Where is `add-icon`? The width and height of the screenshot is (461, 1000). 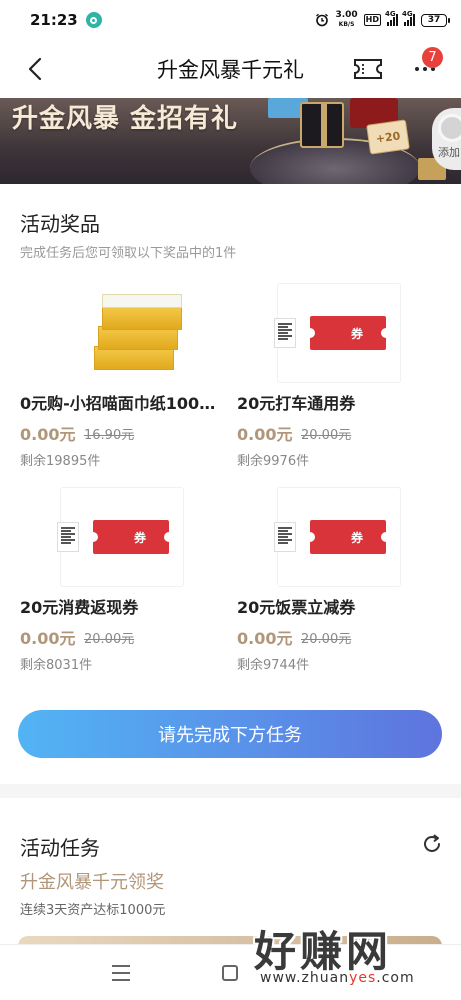
add-icon is located at coordinates (449, 128).